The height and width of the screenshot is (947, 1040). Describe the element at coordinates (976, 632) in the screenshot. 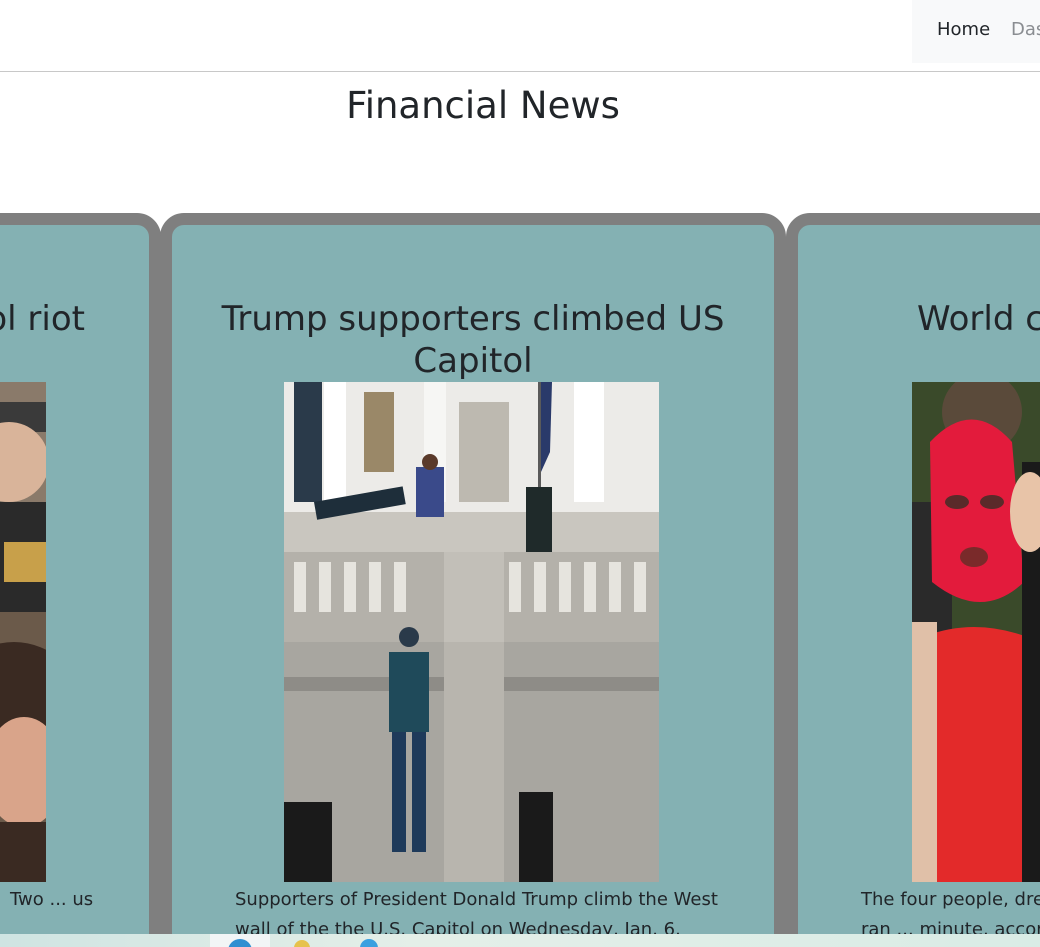

I see `red-balaclava-photo-icon` at that location.